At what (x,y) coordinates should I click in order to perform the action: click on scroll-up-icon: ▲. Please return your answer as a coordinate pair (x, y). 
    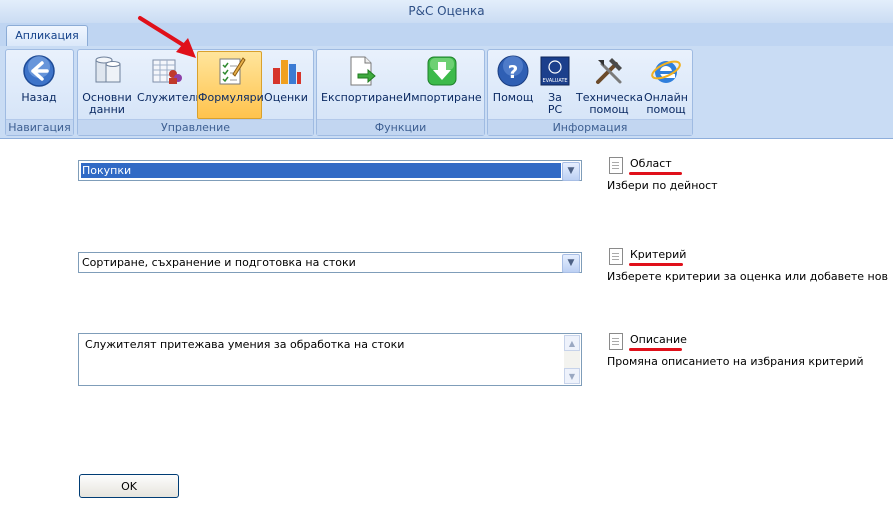
    Looking at the image, I should click on (572, 343).